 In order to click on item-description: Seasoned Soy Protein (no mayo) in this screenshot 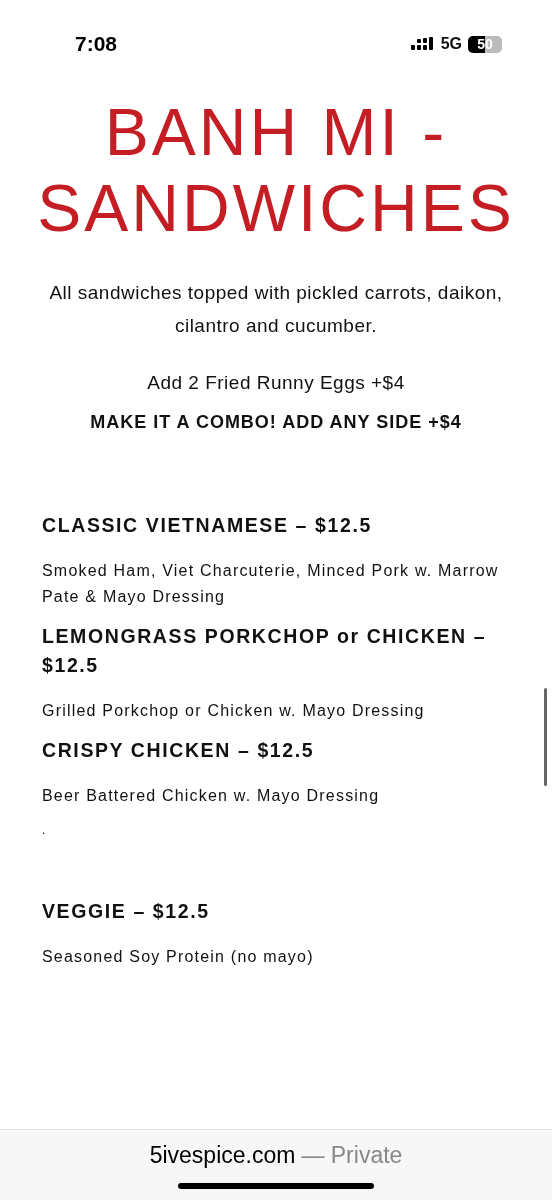, I will do `click(178, 957)`.